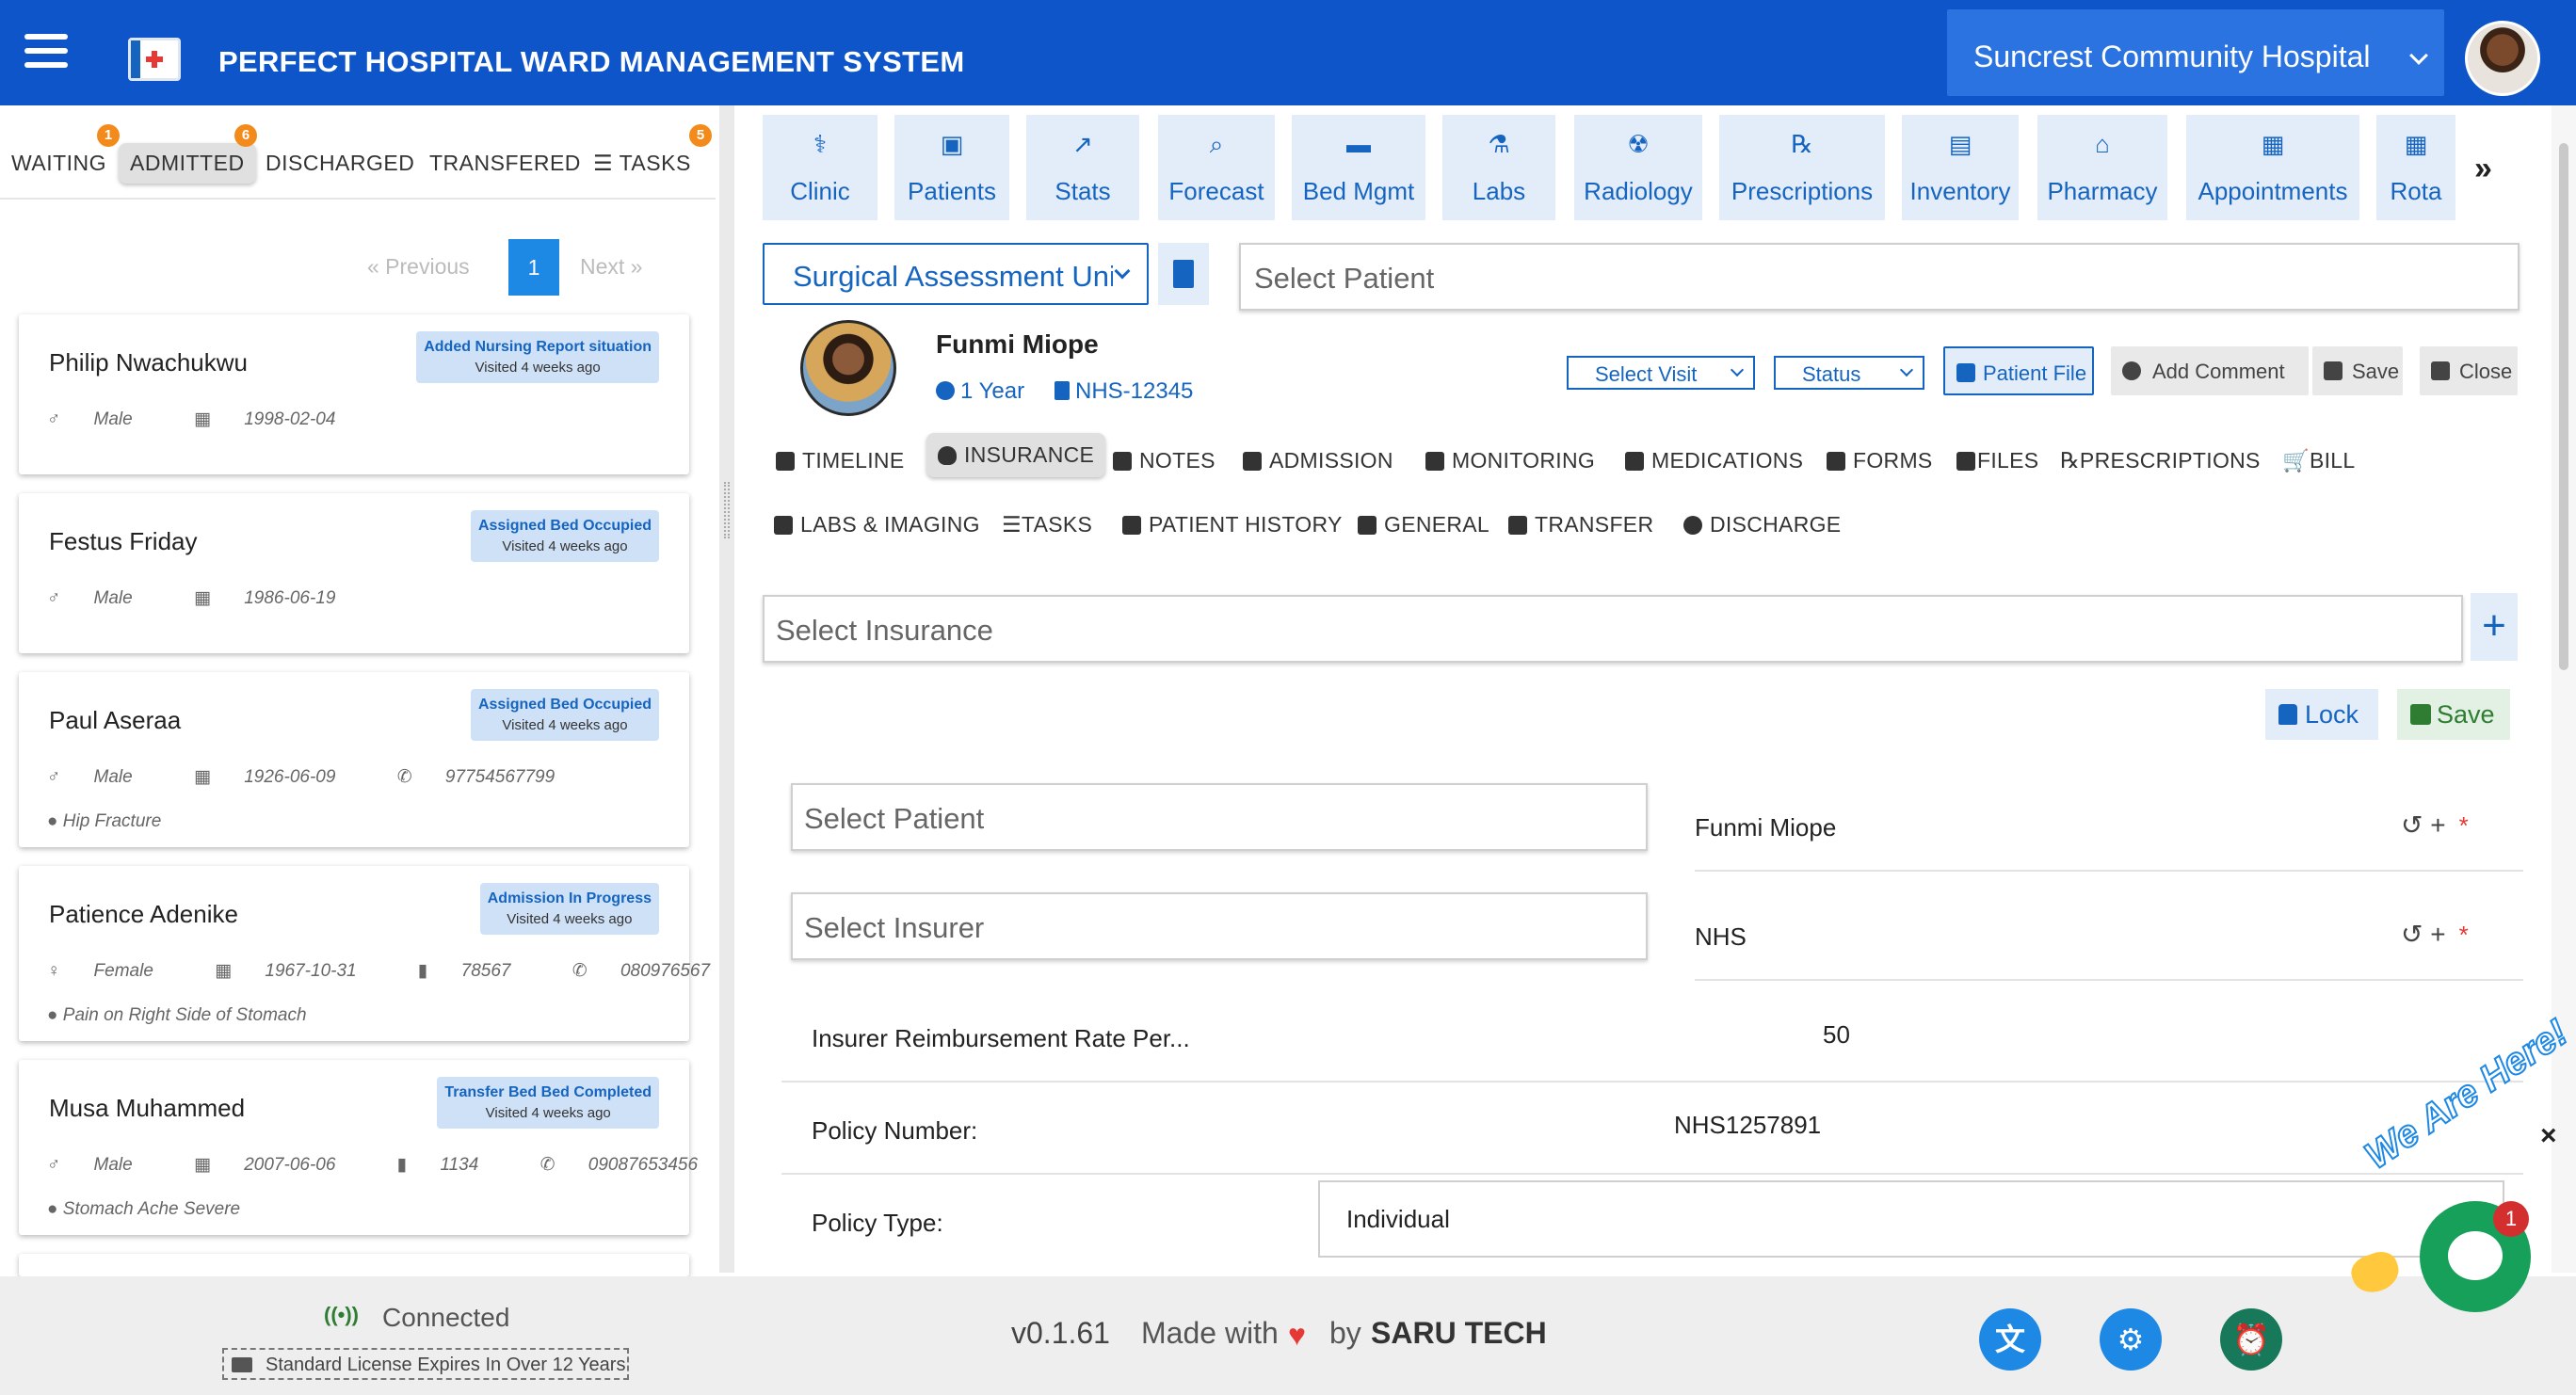  What do you see at coordinates (354, 1265) in the screenshot?
I see `patient-card` at bounding box center [354, 1265].